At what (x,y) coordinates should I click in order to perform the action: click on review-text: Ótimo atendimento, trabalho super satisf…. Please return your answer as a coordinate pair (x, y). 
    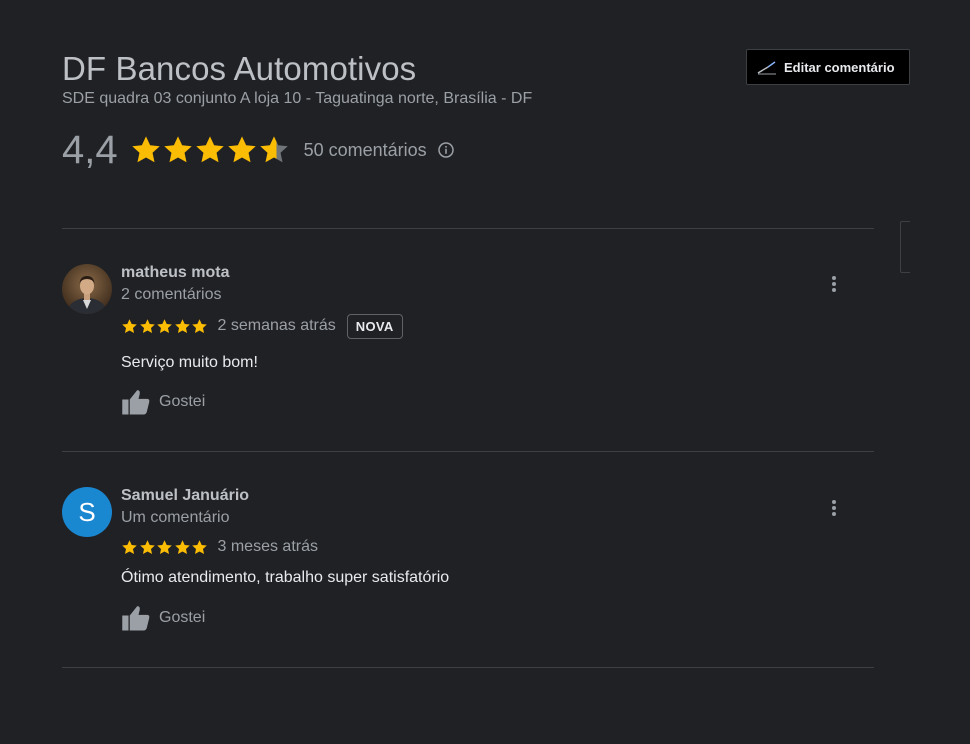
    Looking at the image, I should click on (285, 577).